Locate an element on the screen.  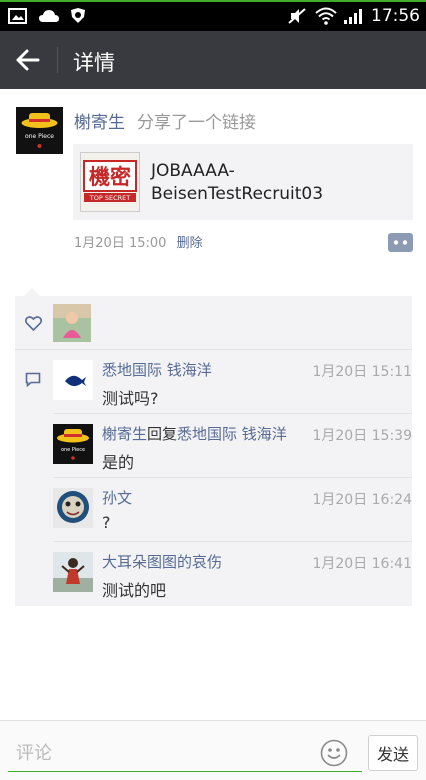
page-title: 详情 is located at coordinates (94, 63).